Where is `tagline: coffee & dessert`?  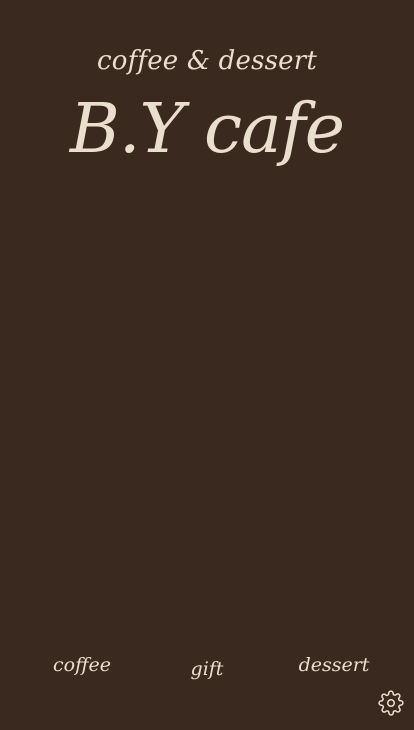 tagline: coffee & dessert is located at coordinates (207, 61).